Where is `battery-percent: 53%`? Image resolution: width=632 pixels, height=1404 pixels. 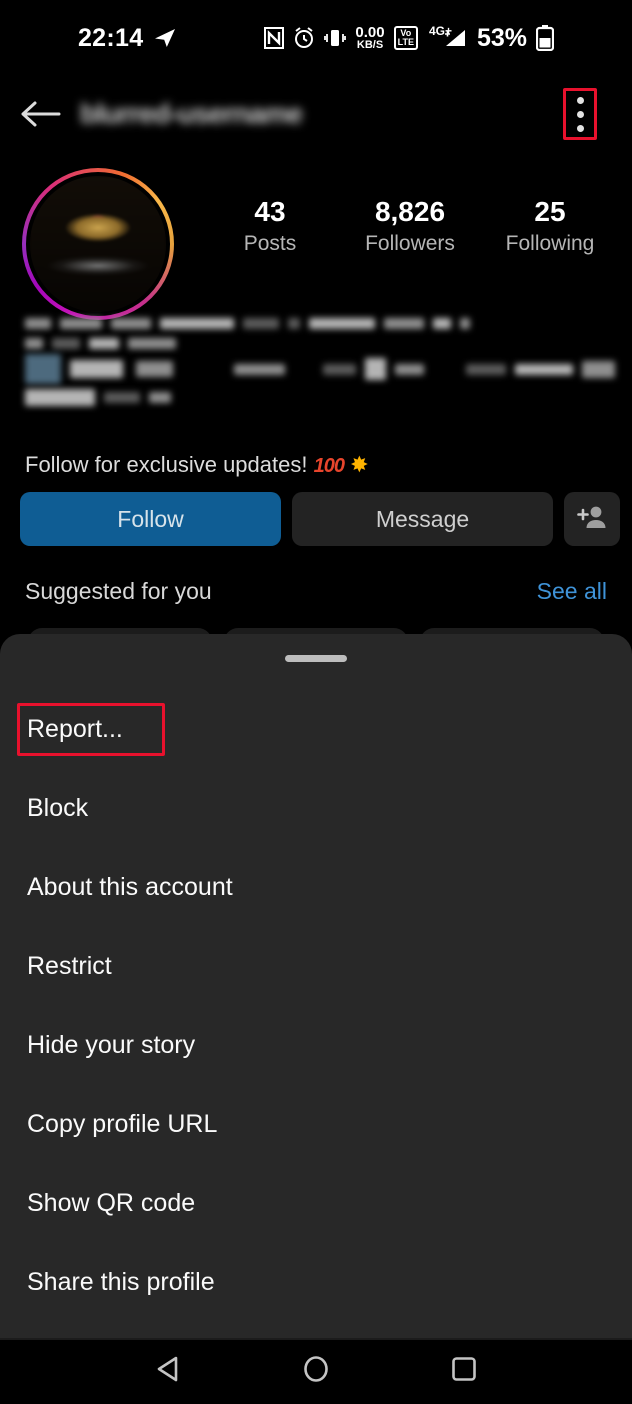
battery-percent: 53% is located at coordinates (502, 37).